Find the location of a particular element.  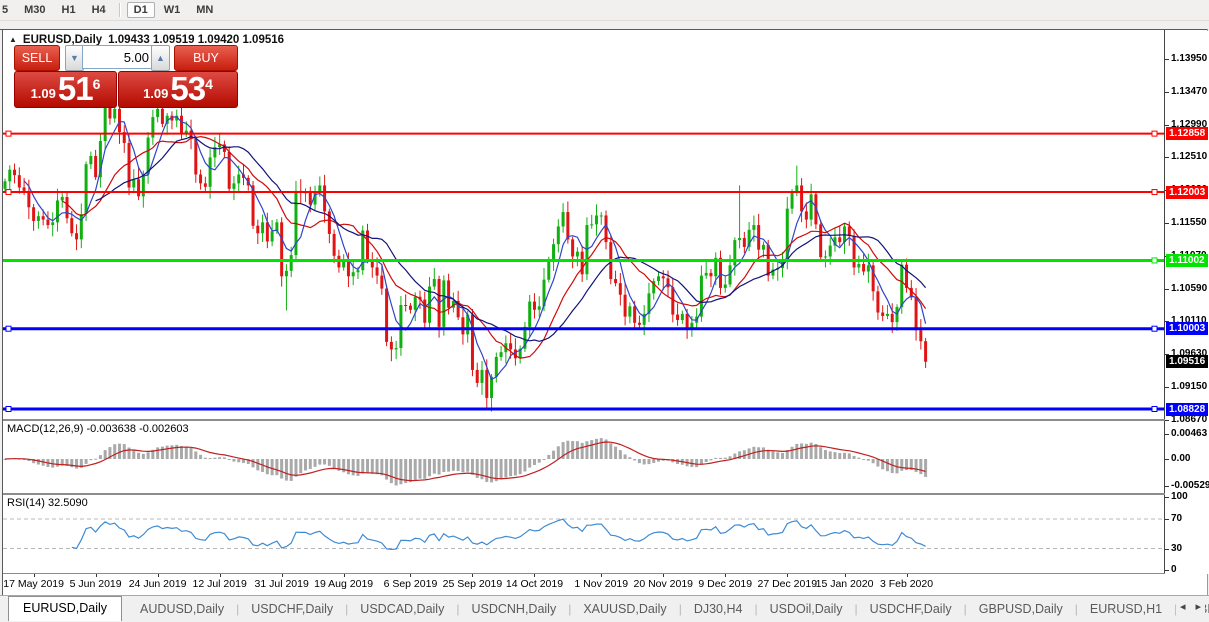

rsi-tick-label: 70 is located at coordinates (1177, 518).